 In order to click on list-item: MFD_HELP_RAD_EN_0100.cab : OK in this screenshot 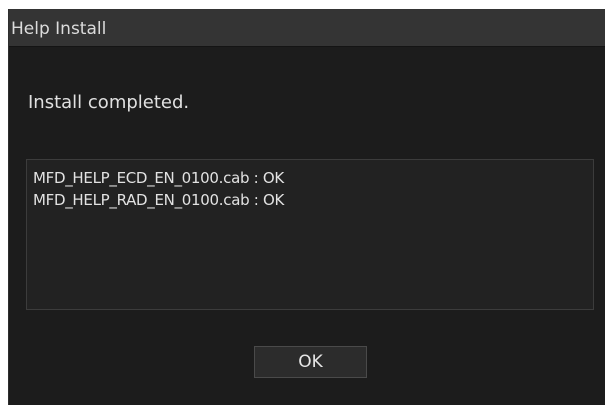, I will do `click(159, 200)`.